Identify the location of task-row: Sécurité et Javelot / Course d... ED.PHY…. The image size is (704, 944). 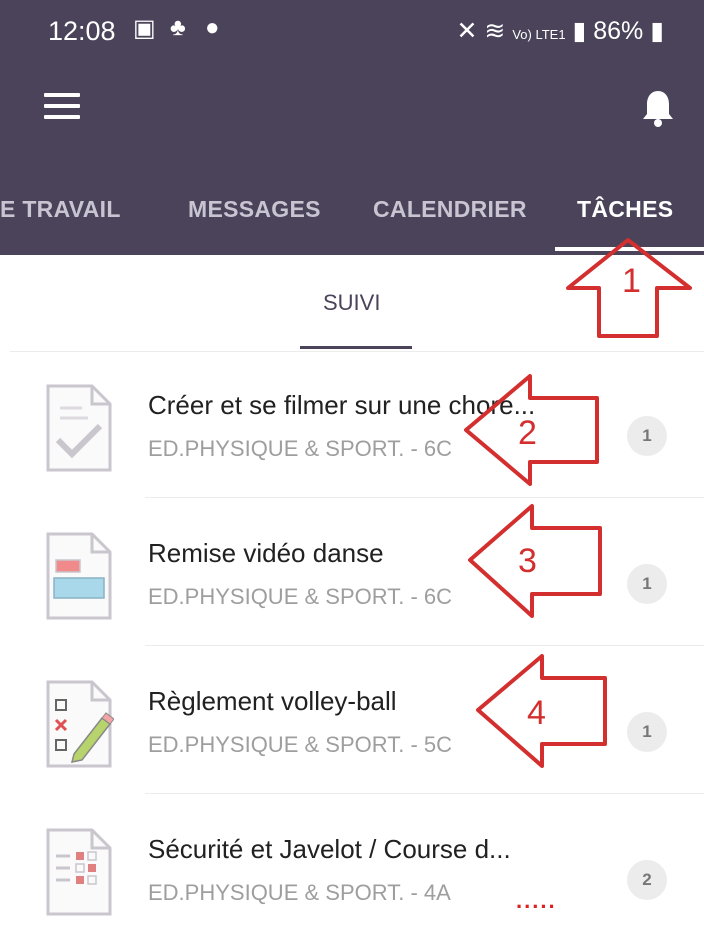
(352, 884).